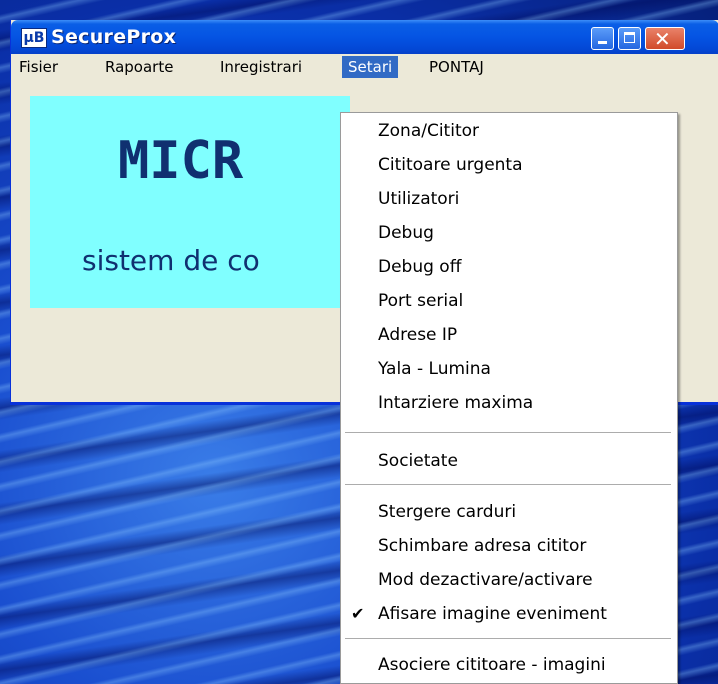  I want to click on minimize-icon, so click(602, 42).